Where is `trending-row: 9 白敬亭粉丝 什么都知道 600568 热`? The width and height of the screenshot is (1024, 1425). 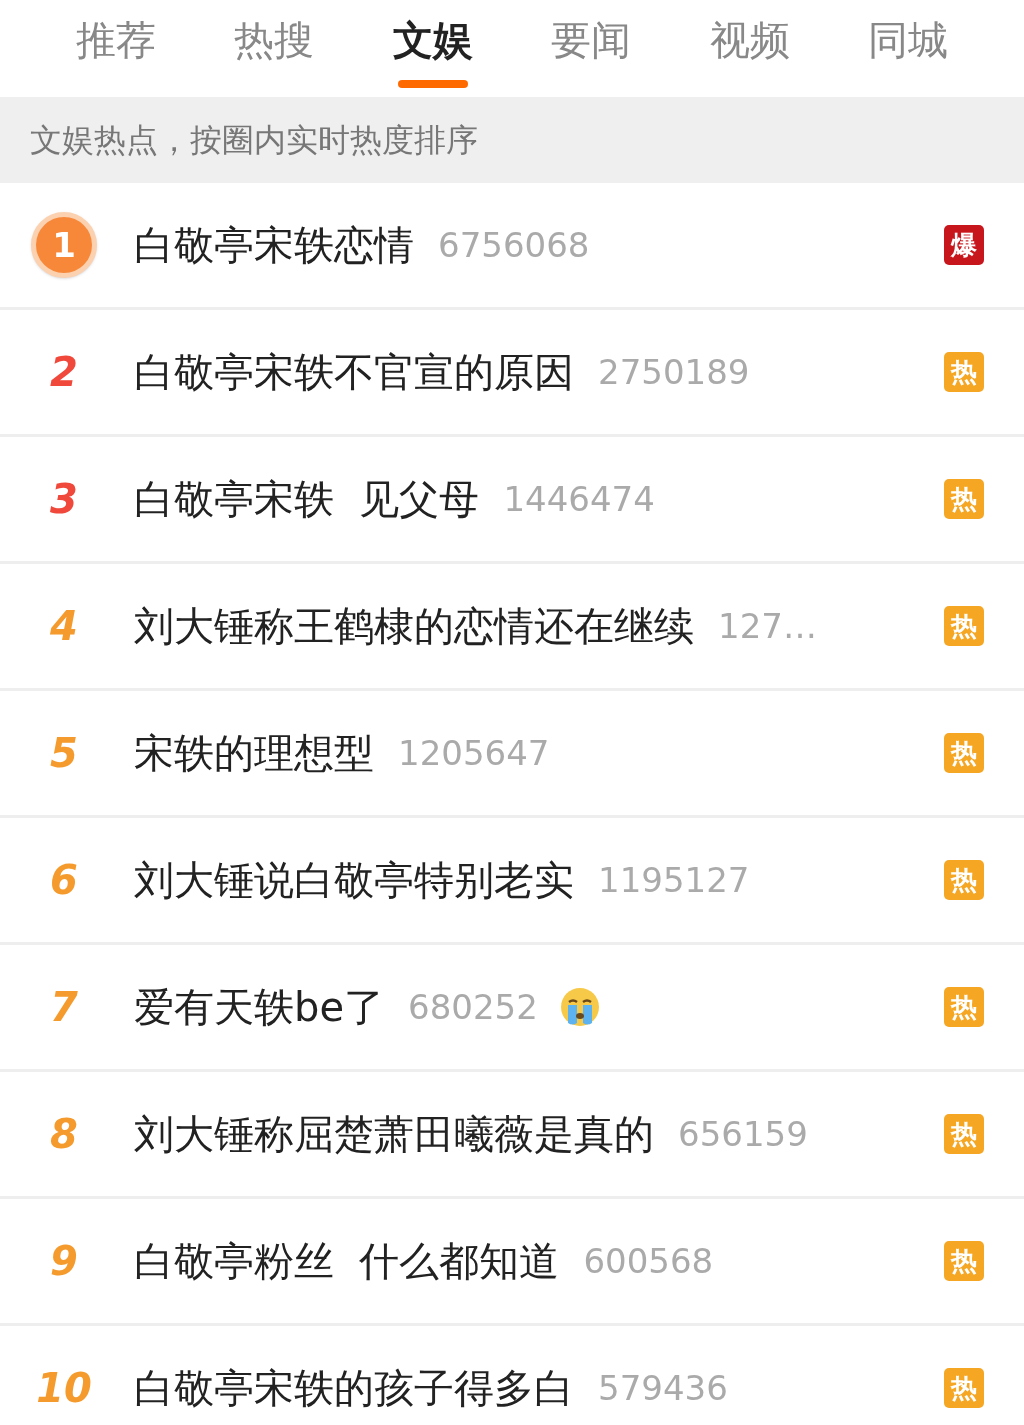
trending-row: 9 白敬亭粉丝 什么都知道 600568 热 is located at coordinates (512, 1262).